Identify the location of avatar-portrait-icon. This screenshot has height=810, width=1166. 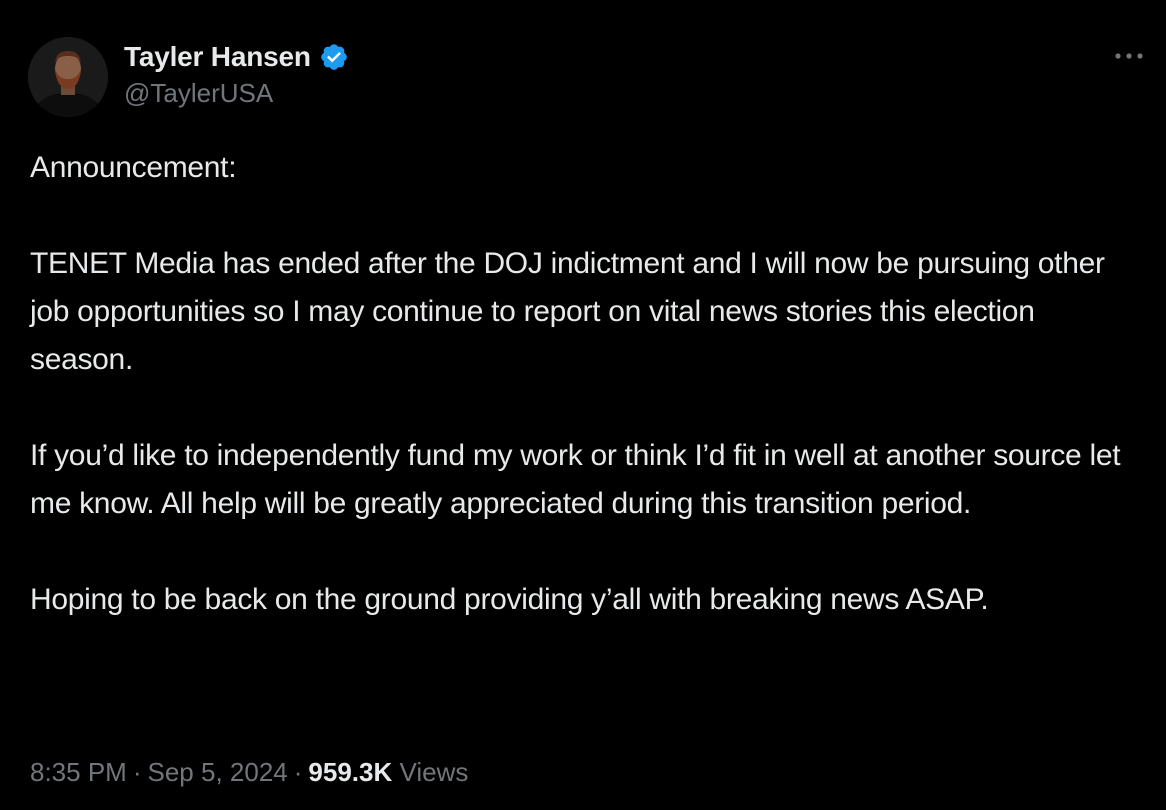
(68, 77).